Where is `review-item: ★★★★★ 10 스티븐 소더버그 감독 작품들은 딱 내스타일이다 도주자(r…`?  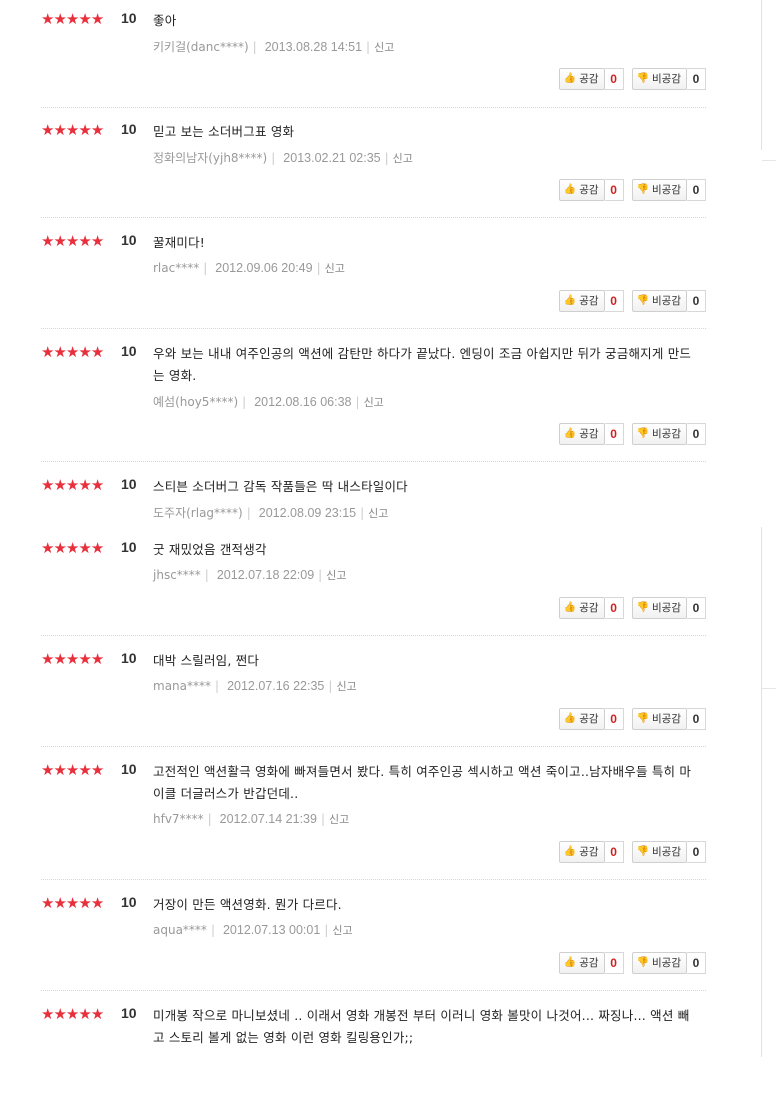
review-item: ★★★★★ 10 스티븐 소더버그 감독 작품들은 딱 내스타일이다 도주자(r… is located at coordinates (373, 501).